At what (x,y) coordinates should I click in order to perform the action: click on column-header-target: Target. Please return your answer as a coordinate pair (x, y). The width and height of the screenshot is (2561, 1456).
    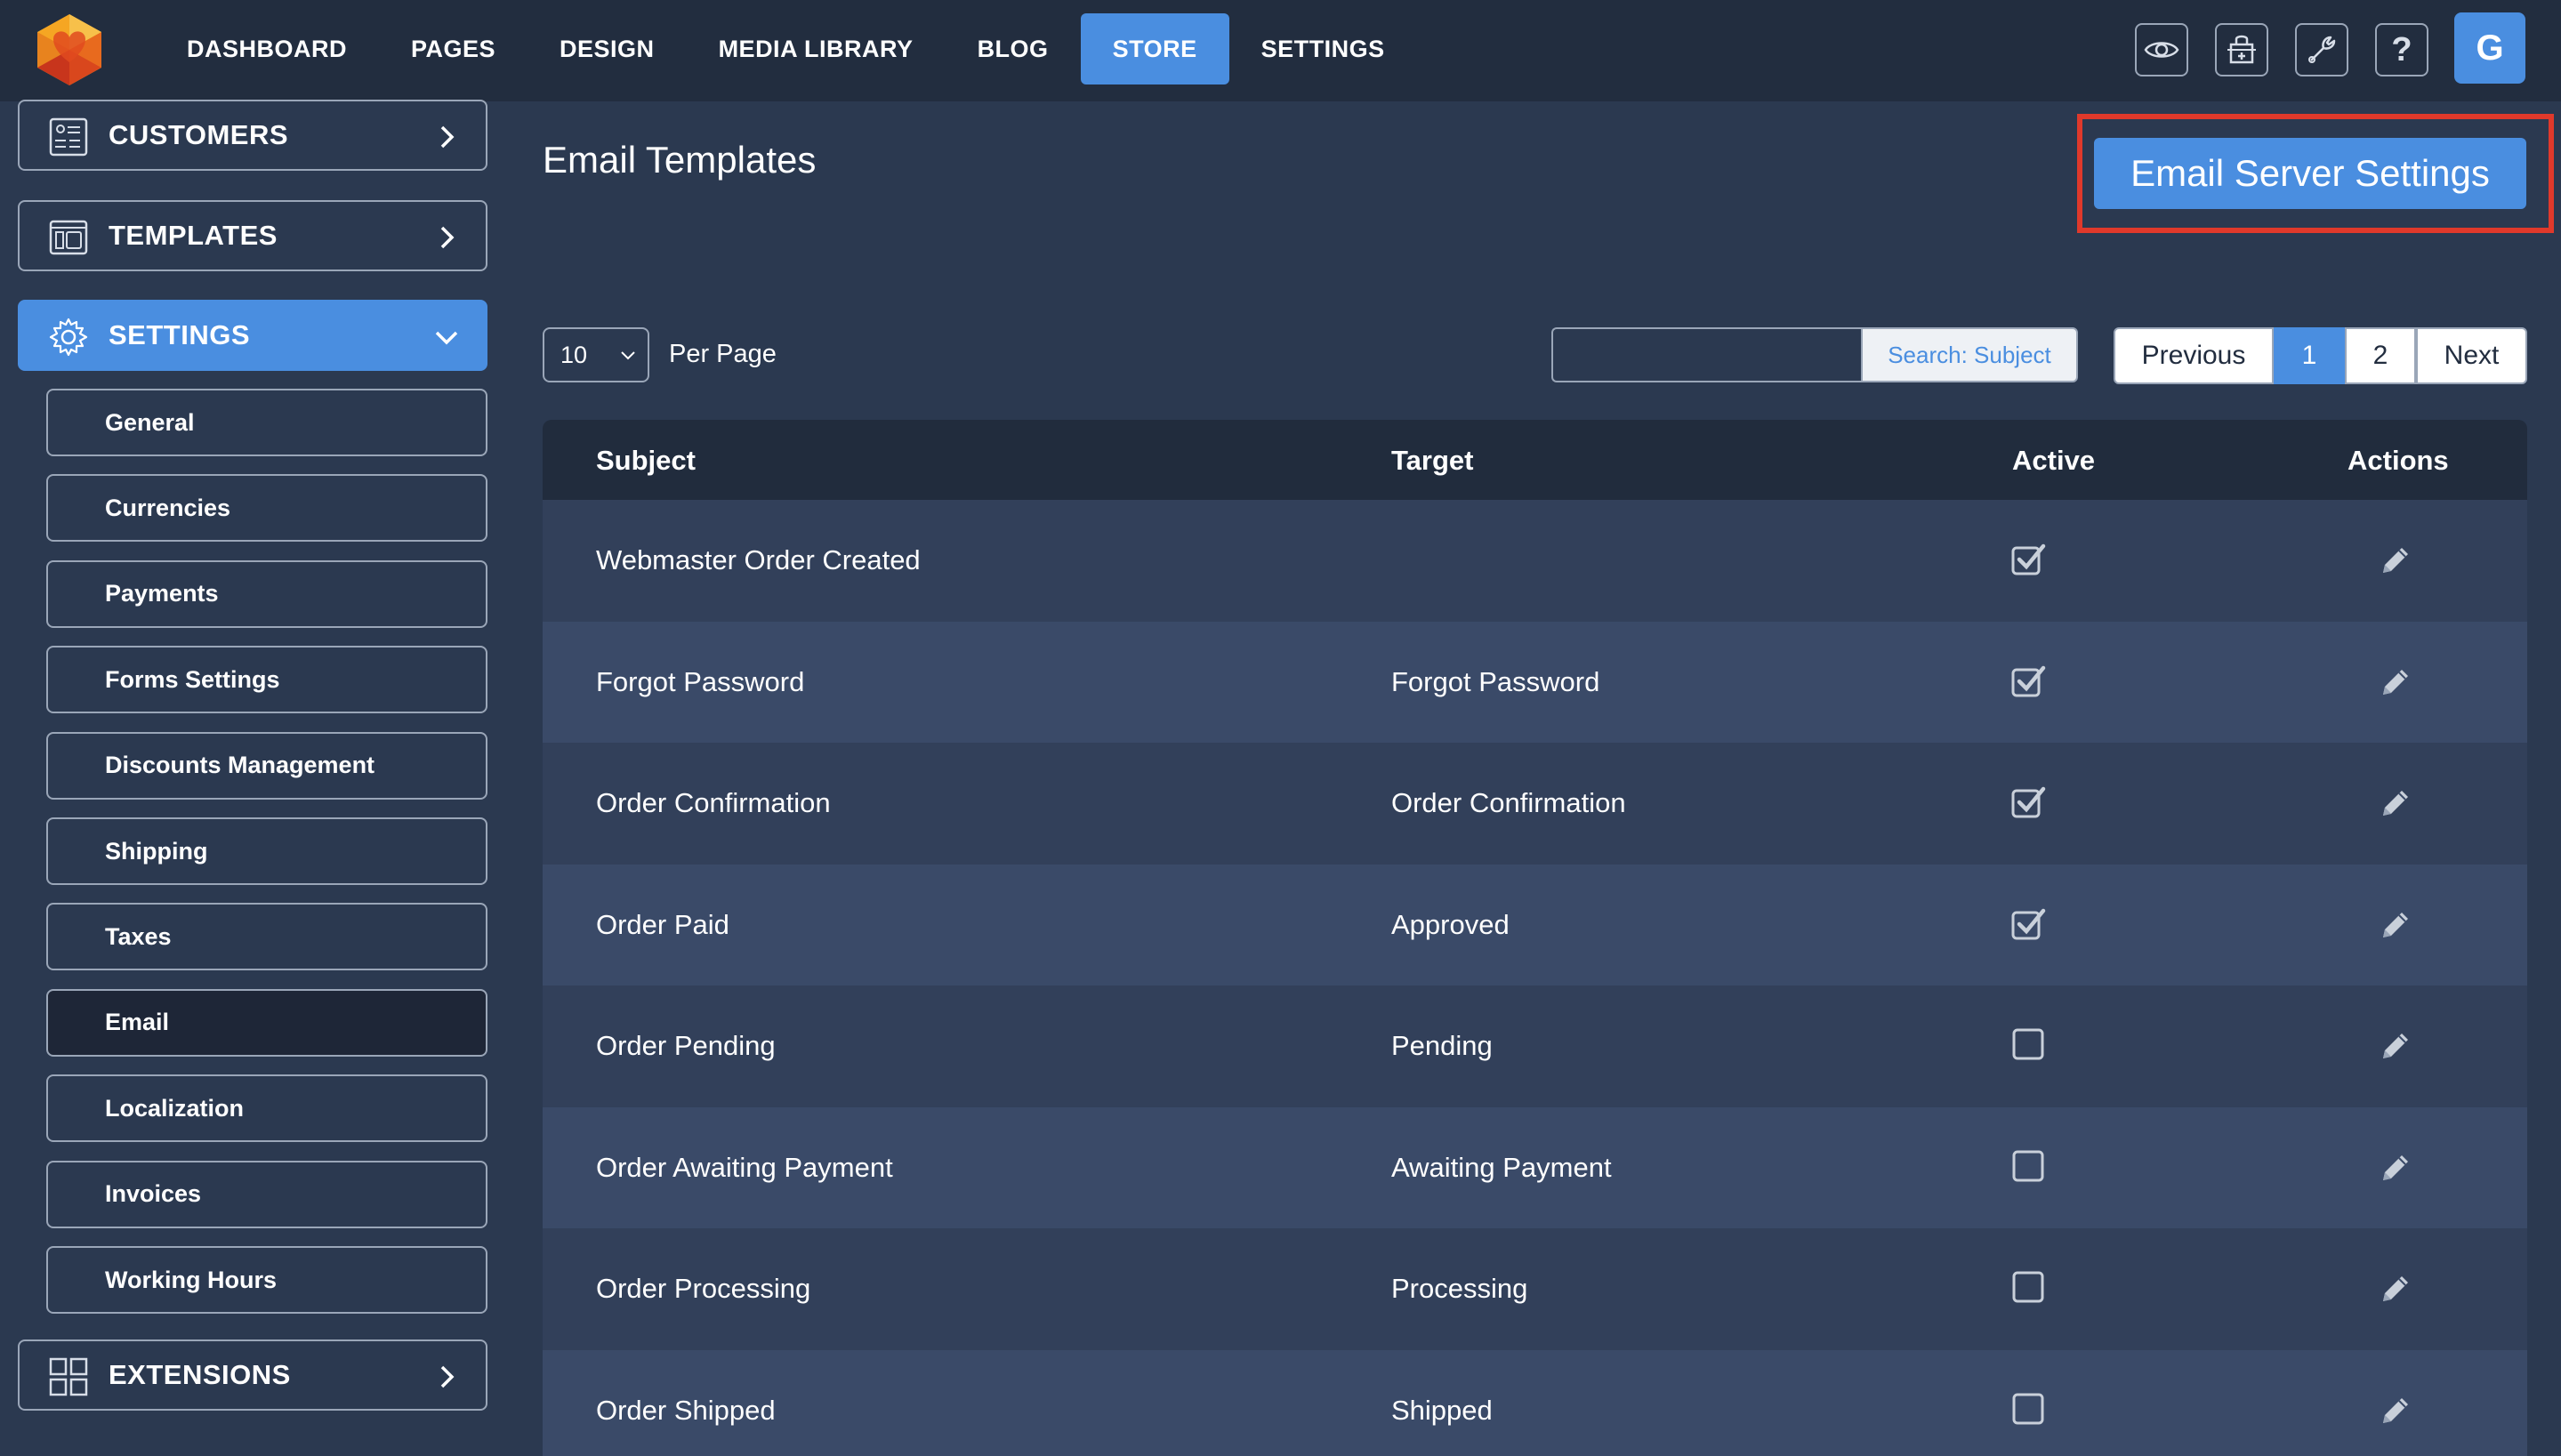
    Looking at the image, I should click on (1432, 461).